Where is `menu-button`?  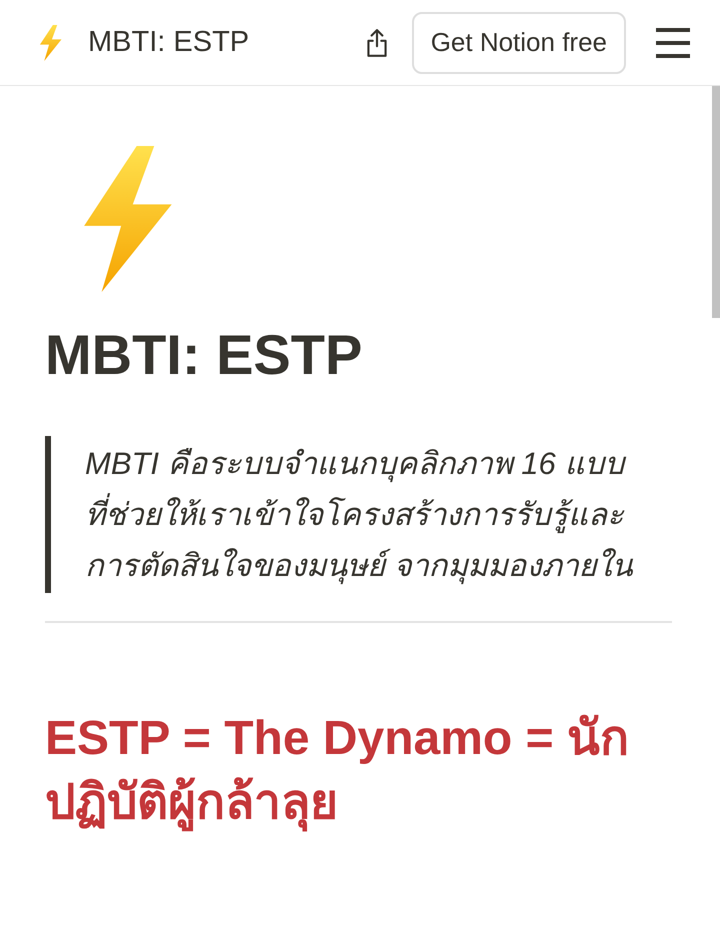
menu-button is located at coordinates (673, 43).